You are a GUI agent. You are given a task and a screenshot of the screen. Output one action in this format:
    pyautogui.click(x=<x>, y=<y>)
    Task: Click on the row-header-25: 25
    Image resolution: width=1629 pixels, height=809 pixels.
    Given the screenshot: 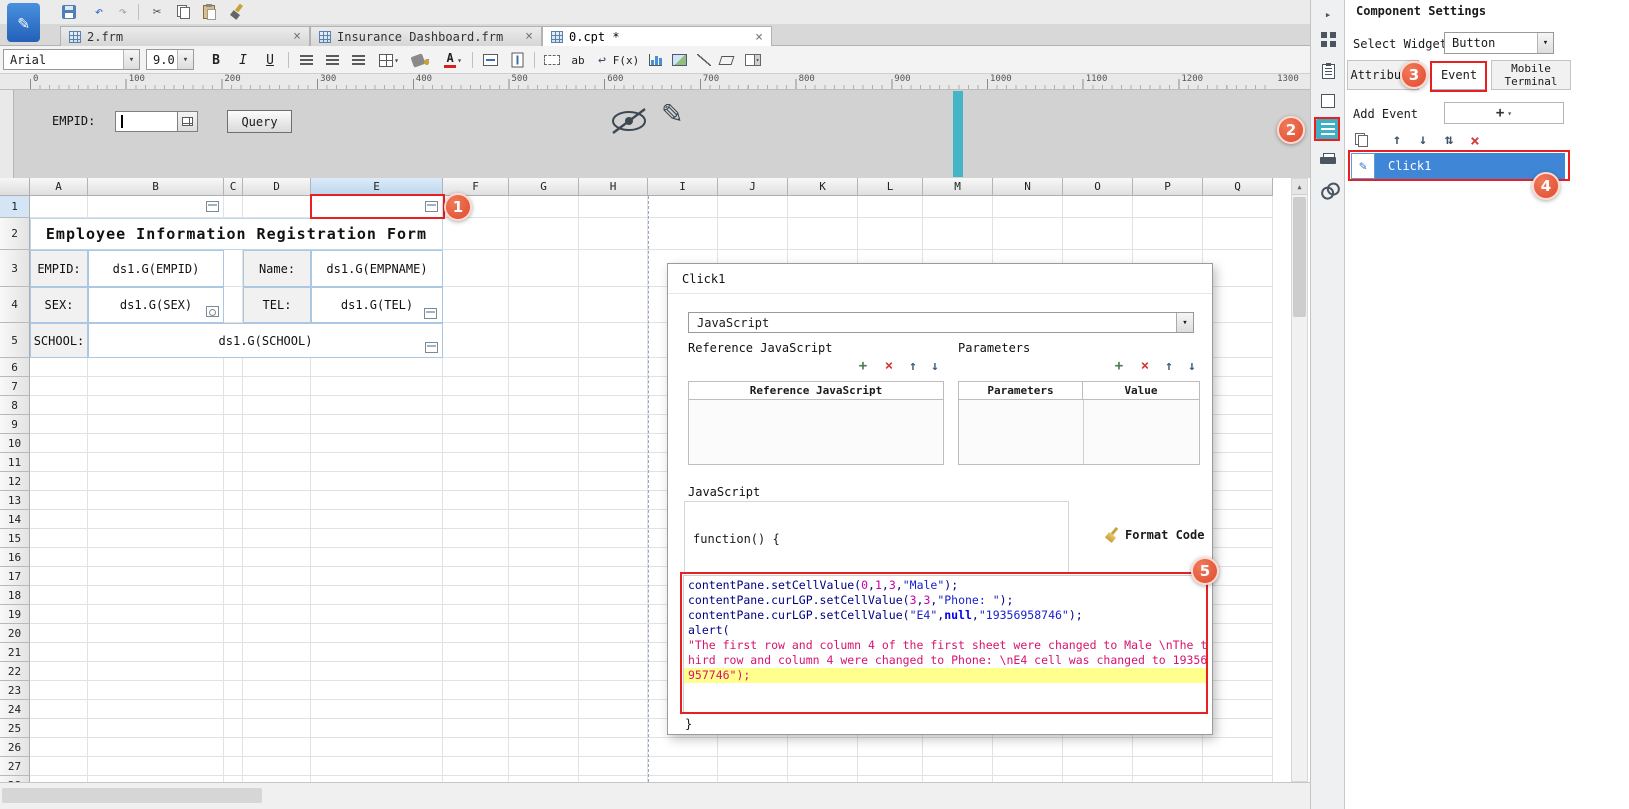 What is the action you would take?
    pyautogui.click(x=15, y=728)
    